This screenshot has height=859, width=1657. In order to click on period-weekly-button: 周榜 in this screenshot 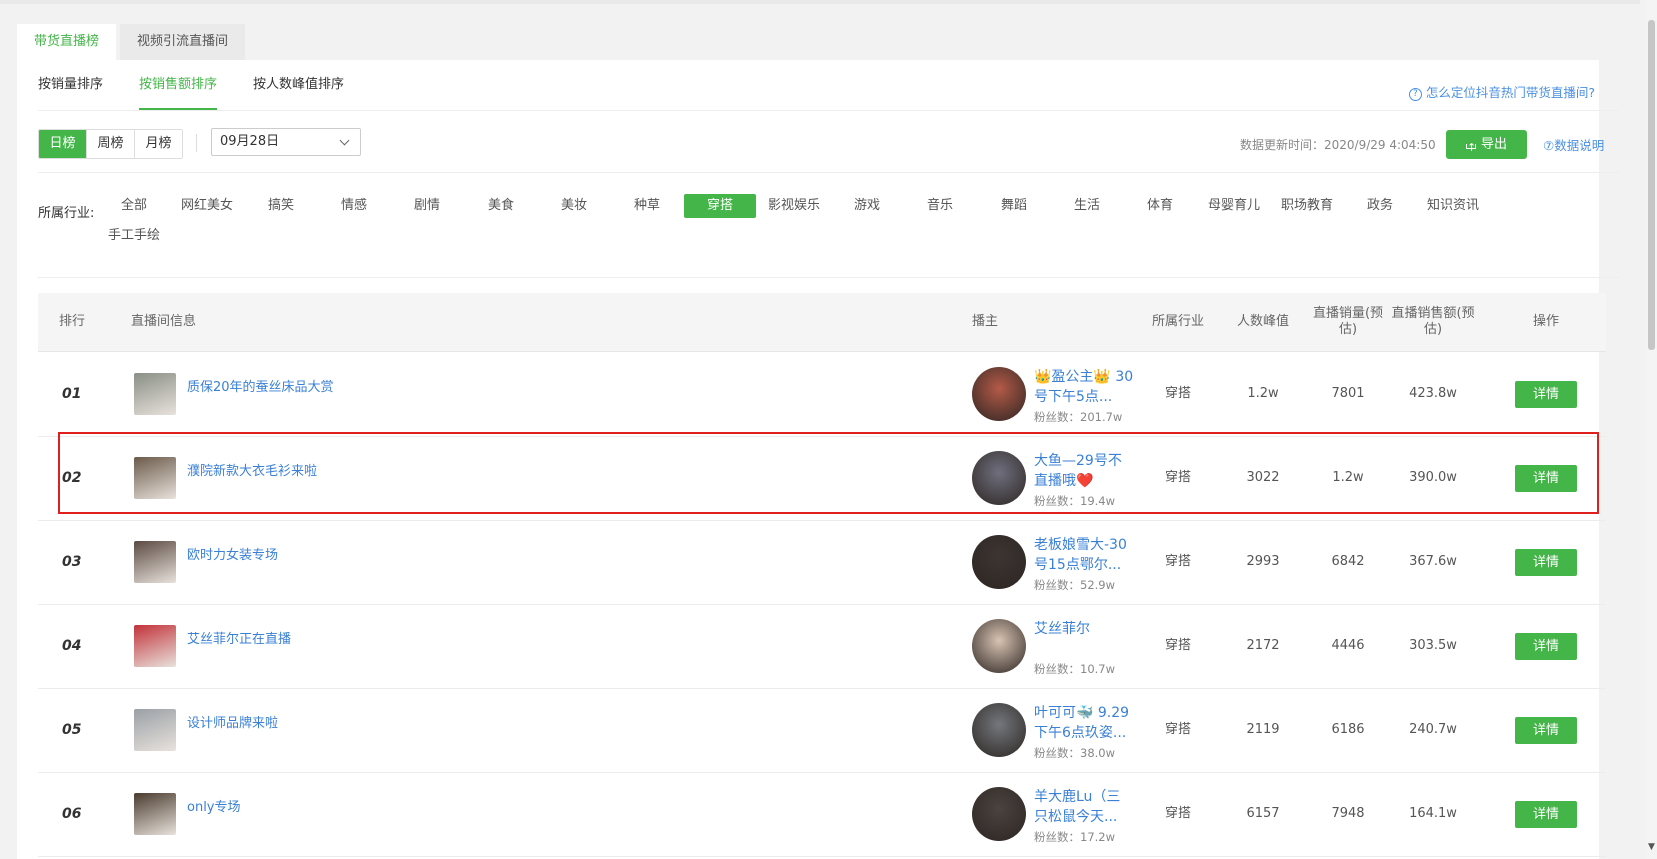, I will do `click(111, 144)`.